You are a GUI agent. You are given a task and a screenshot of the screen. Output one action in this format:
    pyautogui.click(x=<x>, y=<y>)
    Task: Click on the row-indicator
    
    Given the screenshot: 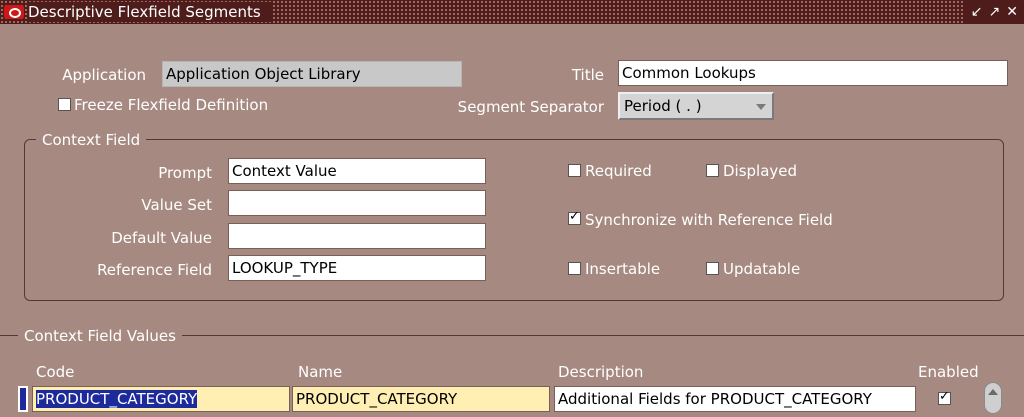 What is the action you would take?
    pyautogui.click(x=23, y=399)
    